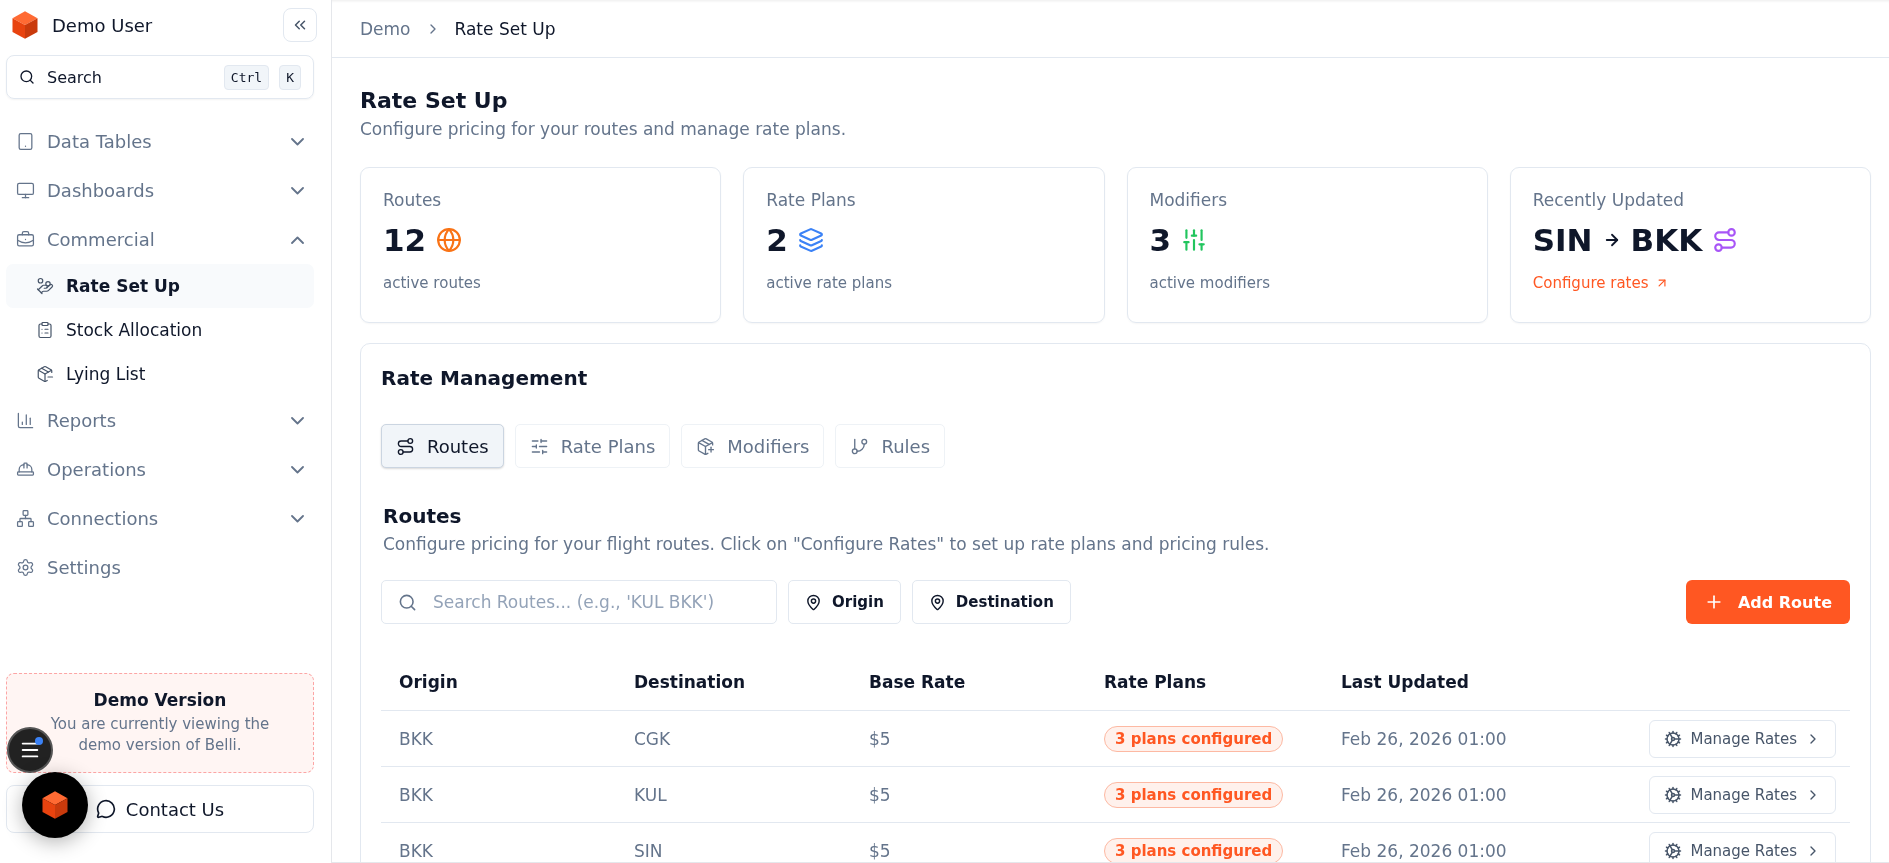 The image size is (1889, 863). I want to click on collapse-button, so click(300, 25).